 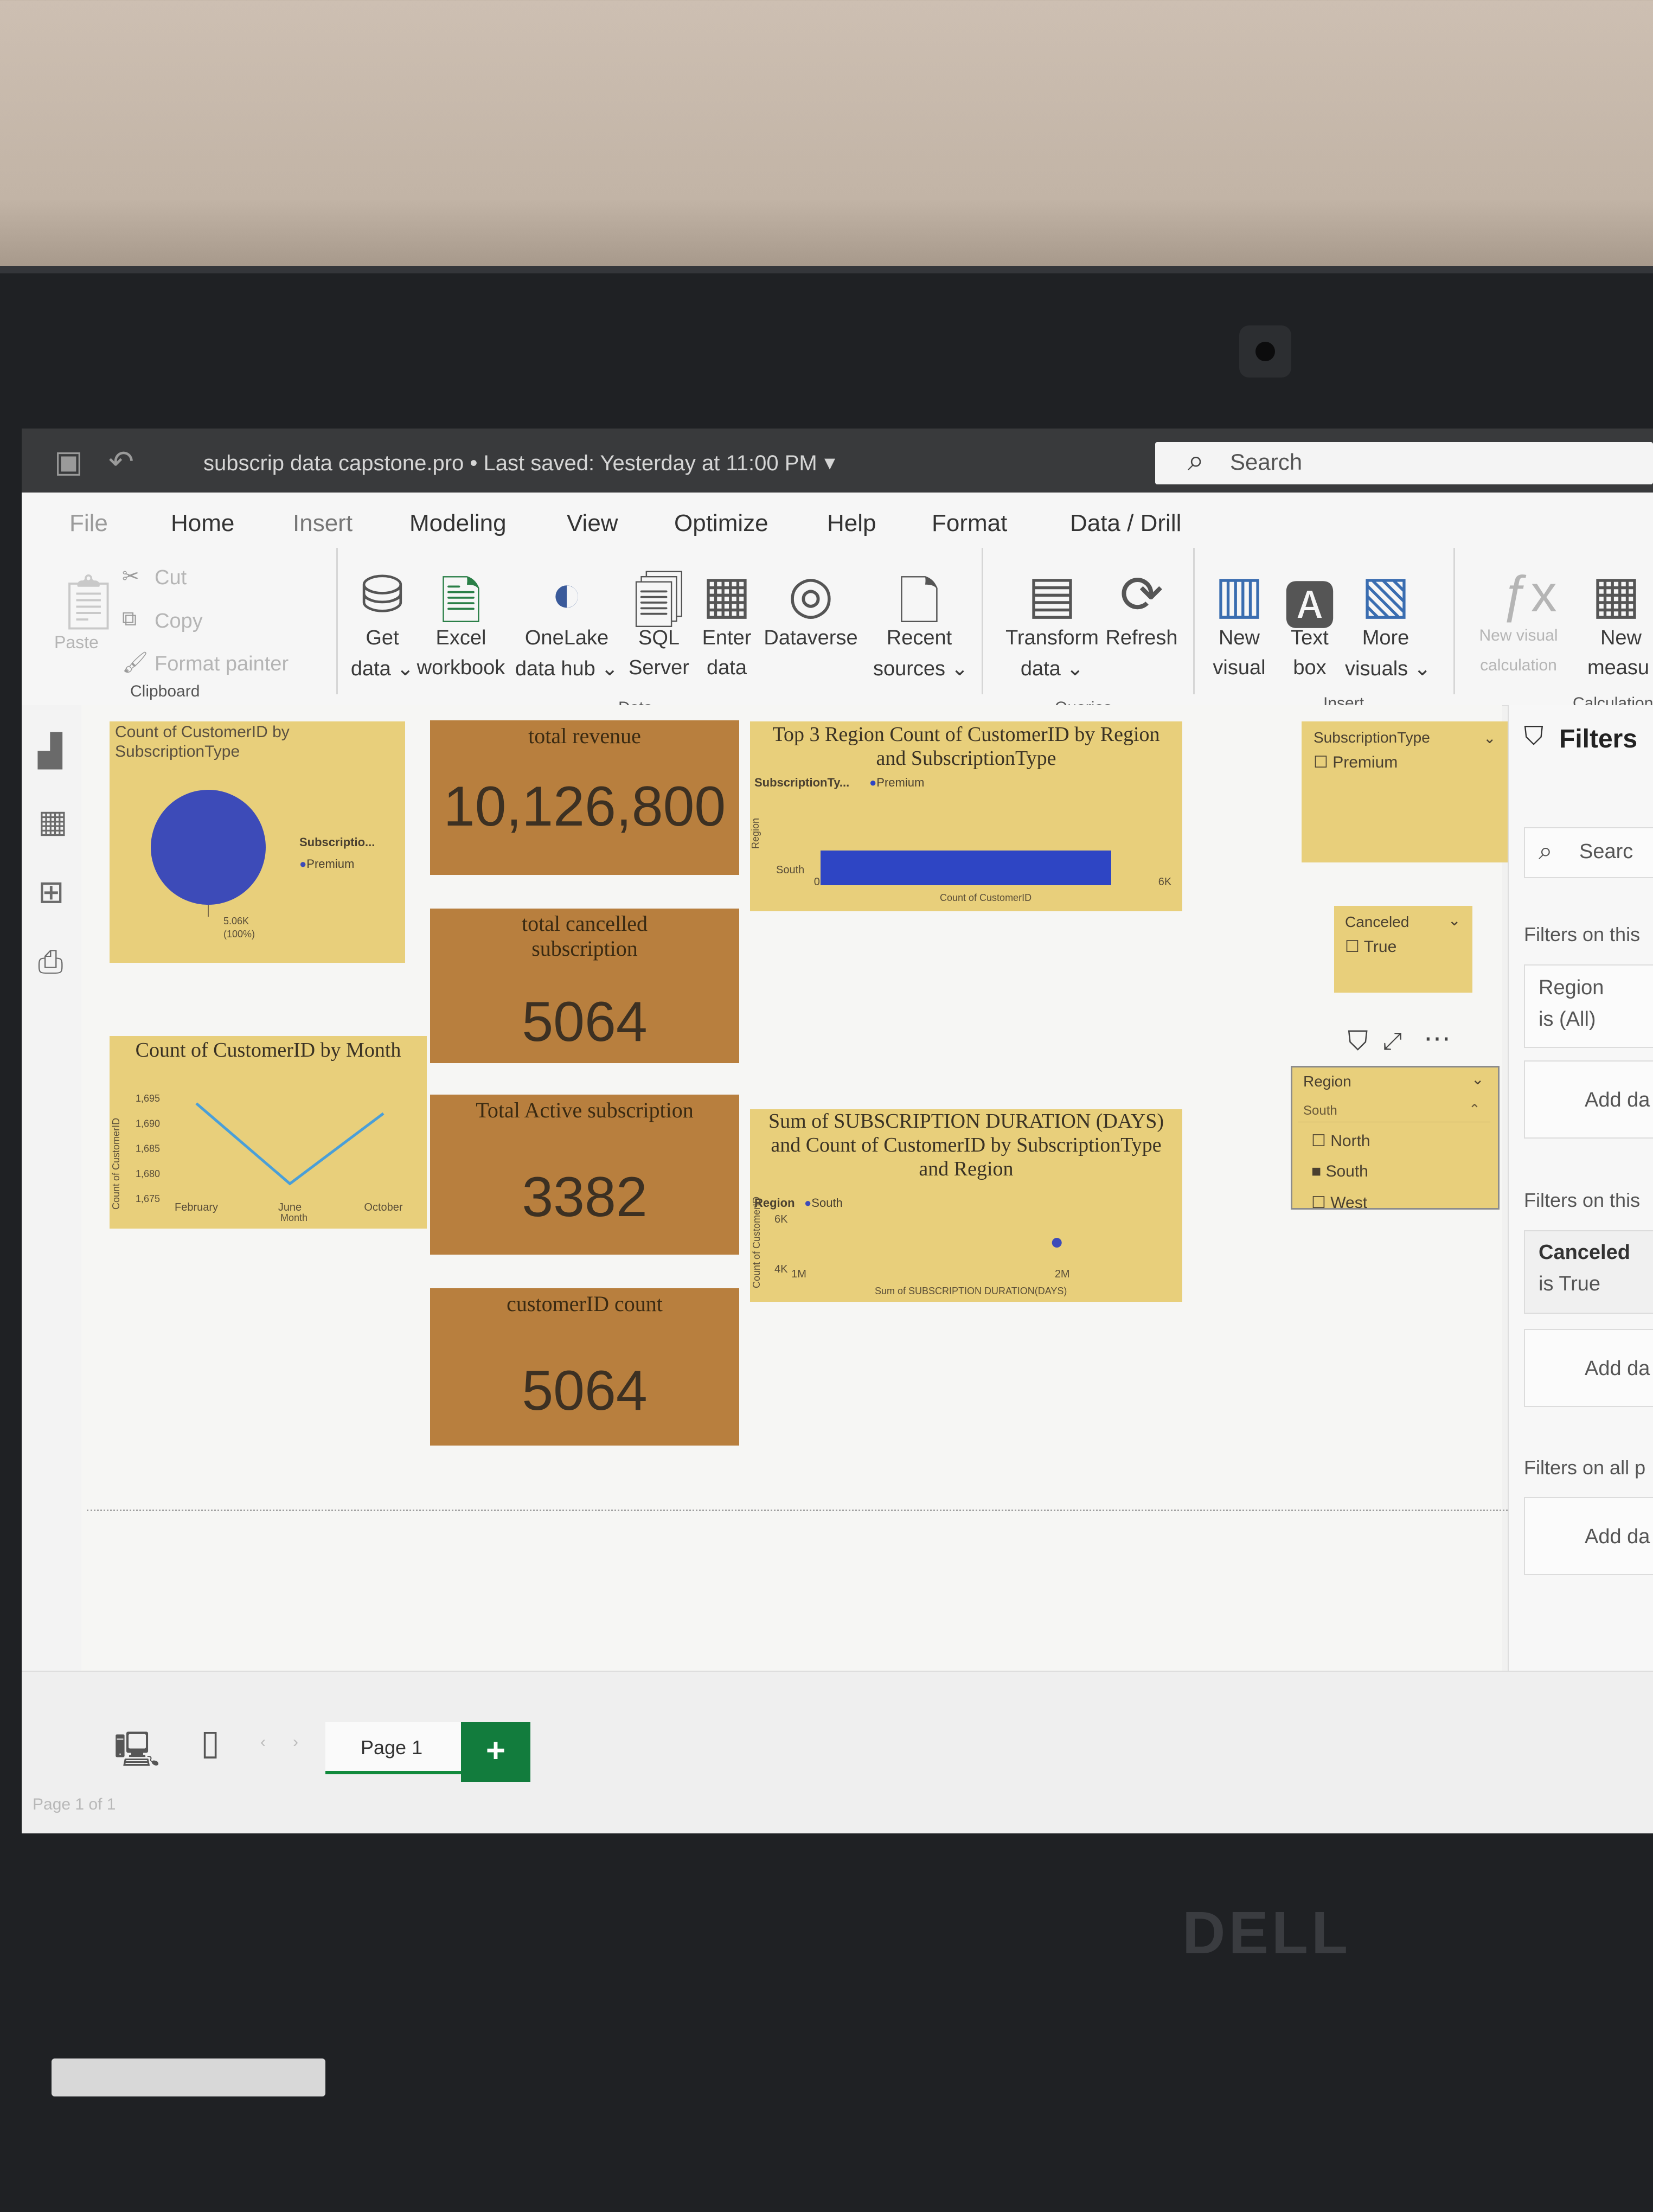 I want to click on filters-search-input: ⌕ Searc, so click(x=1588, y=853).